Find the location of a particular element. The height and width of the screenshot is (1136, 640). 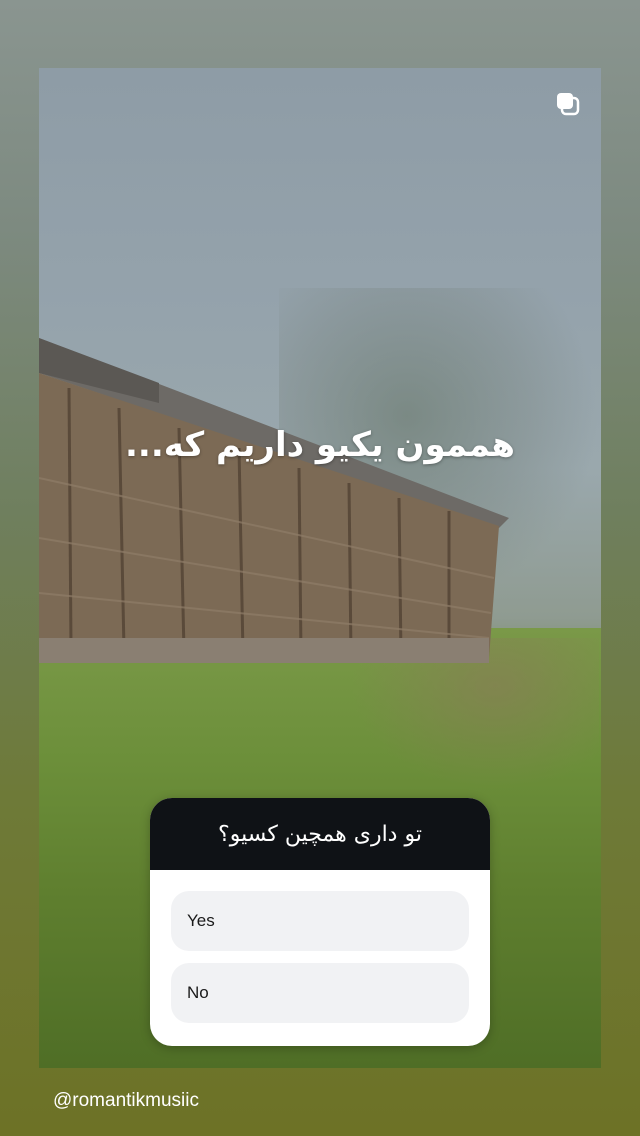

poll-question: تو داری همچین کسیو؟ is located at coordinates (320, 834).